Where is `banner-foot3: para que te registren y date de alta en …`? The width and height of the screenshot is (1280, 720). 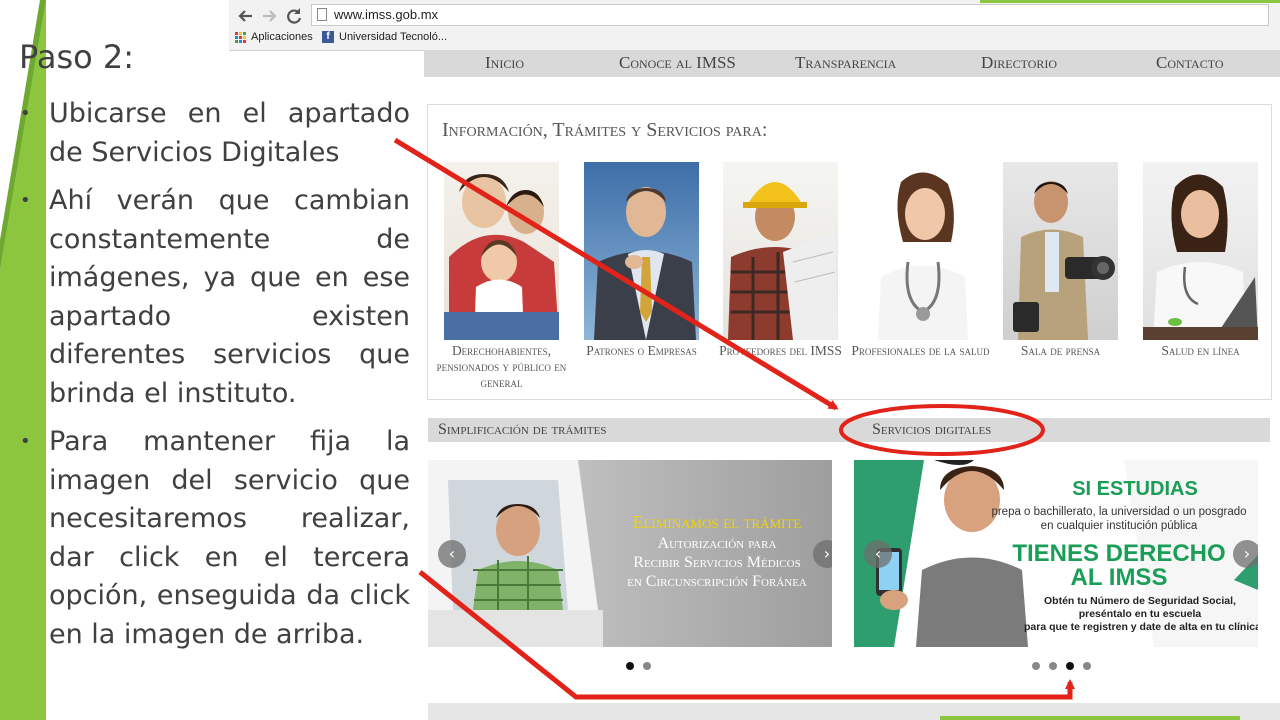
banner-foot3: para que te registren y date de alta en … is located at coordinates (1141, 627).